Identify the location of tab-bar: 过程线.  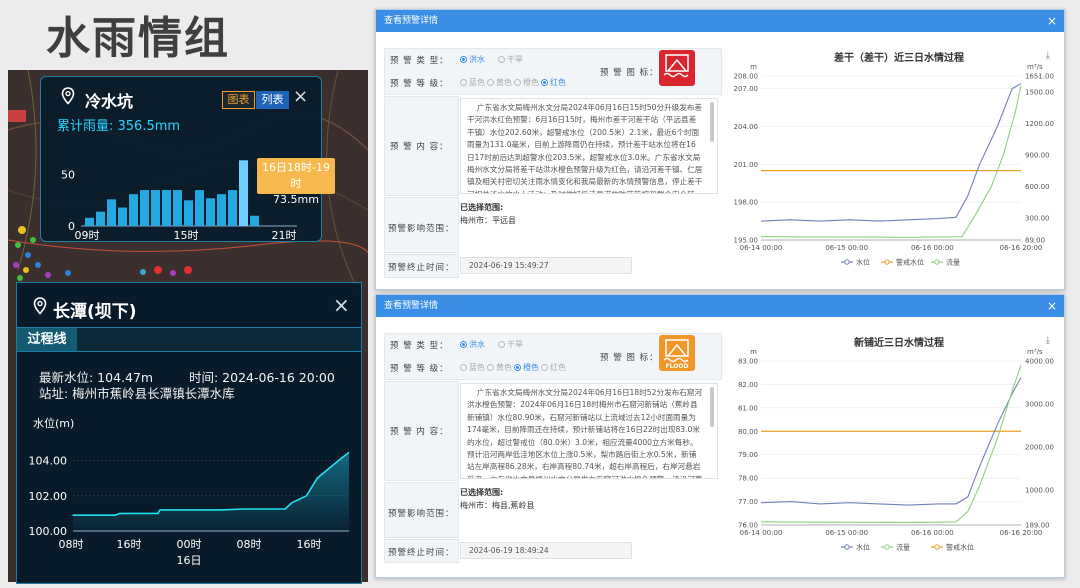
(189, 339).